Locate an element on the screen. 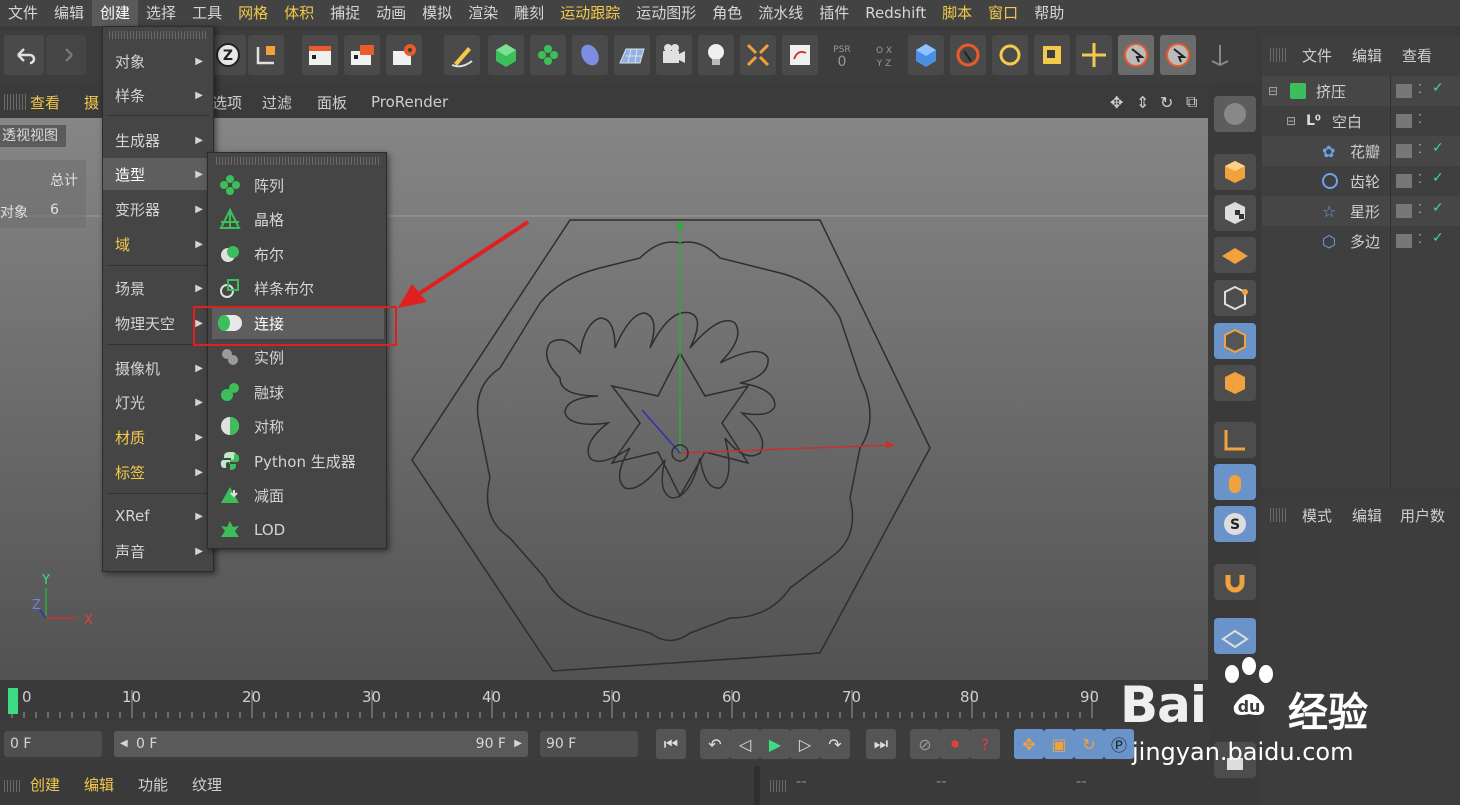 Image resolution: width=1460 pixels, height=805 pixels. object-manager-menu-file: 文件 is located at coordinates (1317, 55).